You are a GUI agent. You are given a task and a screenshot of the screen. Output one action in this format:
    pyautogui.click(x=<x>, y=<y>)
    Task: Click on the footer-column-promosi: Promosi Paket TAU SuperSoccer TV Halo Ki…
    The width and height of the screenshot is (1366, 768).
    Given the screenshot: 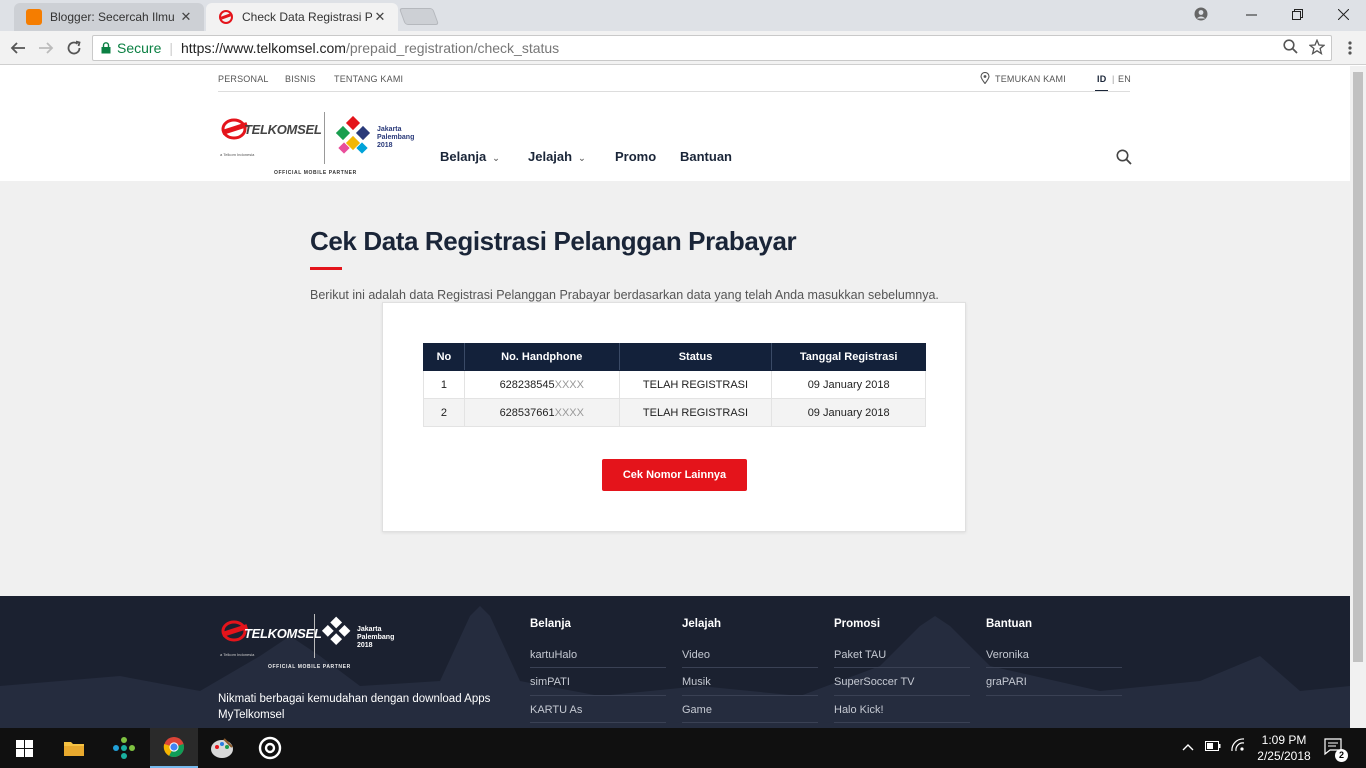 What is the action you would take?
    pyautogui.click(x=902, y=670)
    